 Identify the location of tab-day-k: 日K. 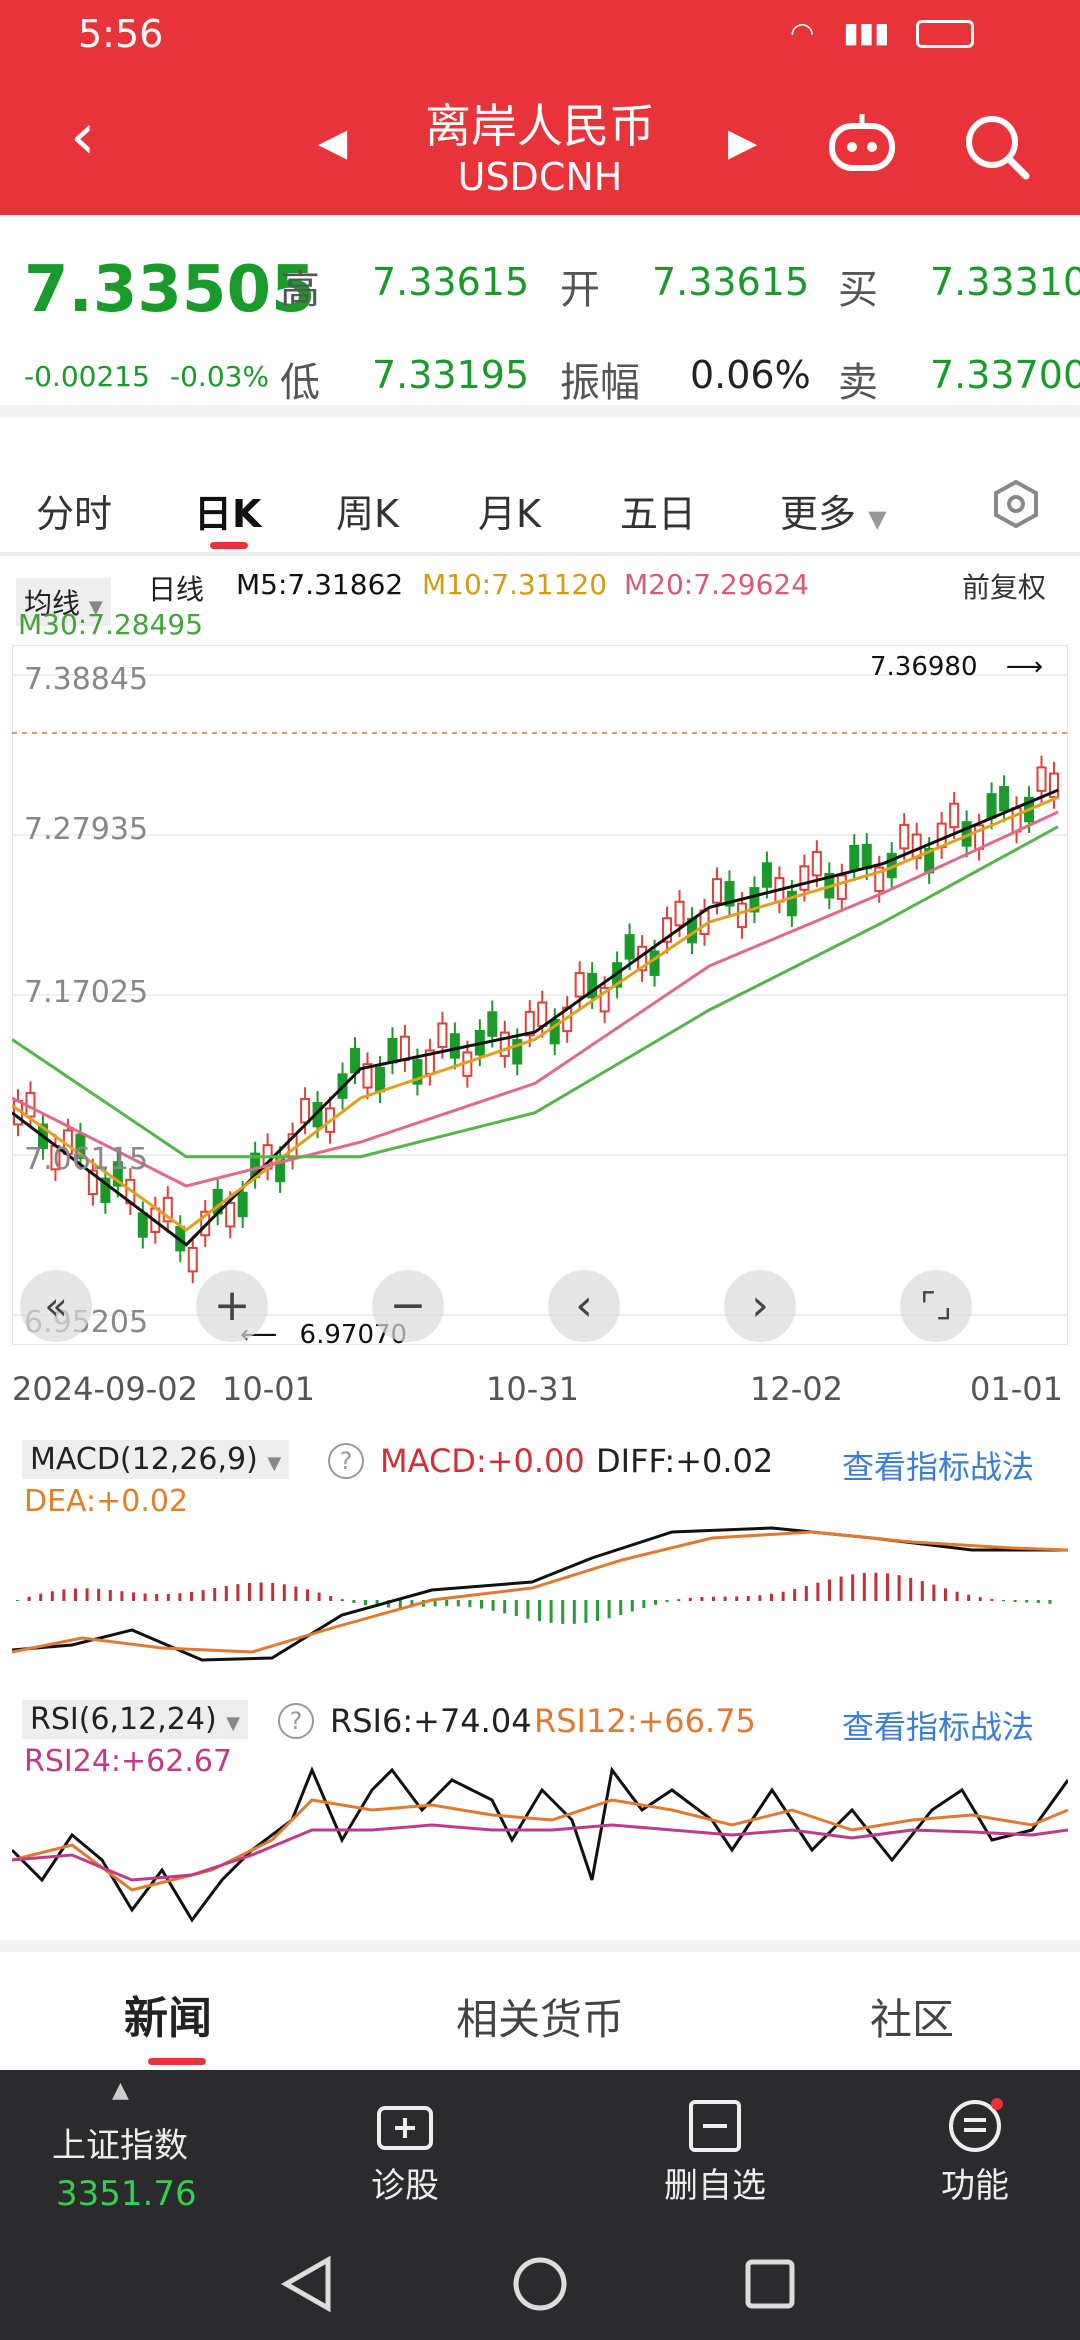
(227, 510).